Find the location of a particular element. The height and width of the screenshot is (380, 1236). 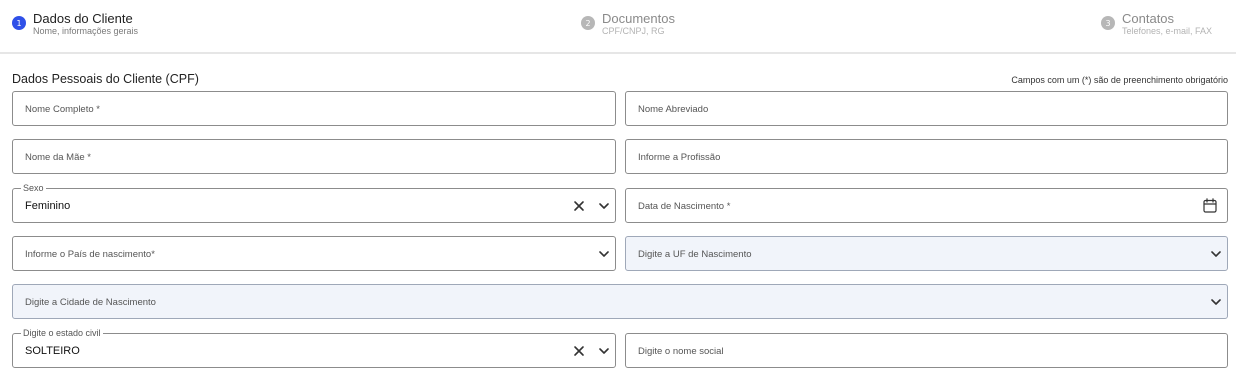

nome-social-placeholder: Digite o nome social is located at coordinates (681, 351).